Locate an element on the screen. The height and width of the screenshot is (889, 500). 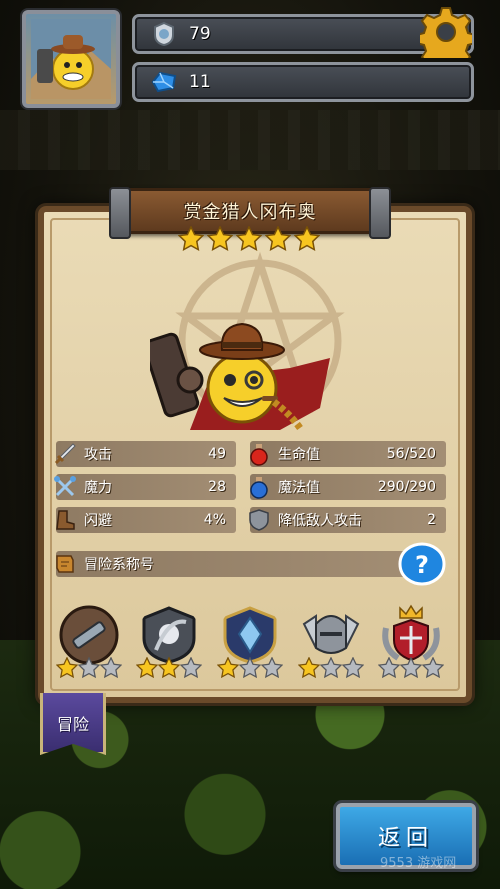
help-button: ? is located at coordinates (422, 564).